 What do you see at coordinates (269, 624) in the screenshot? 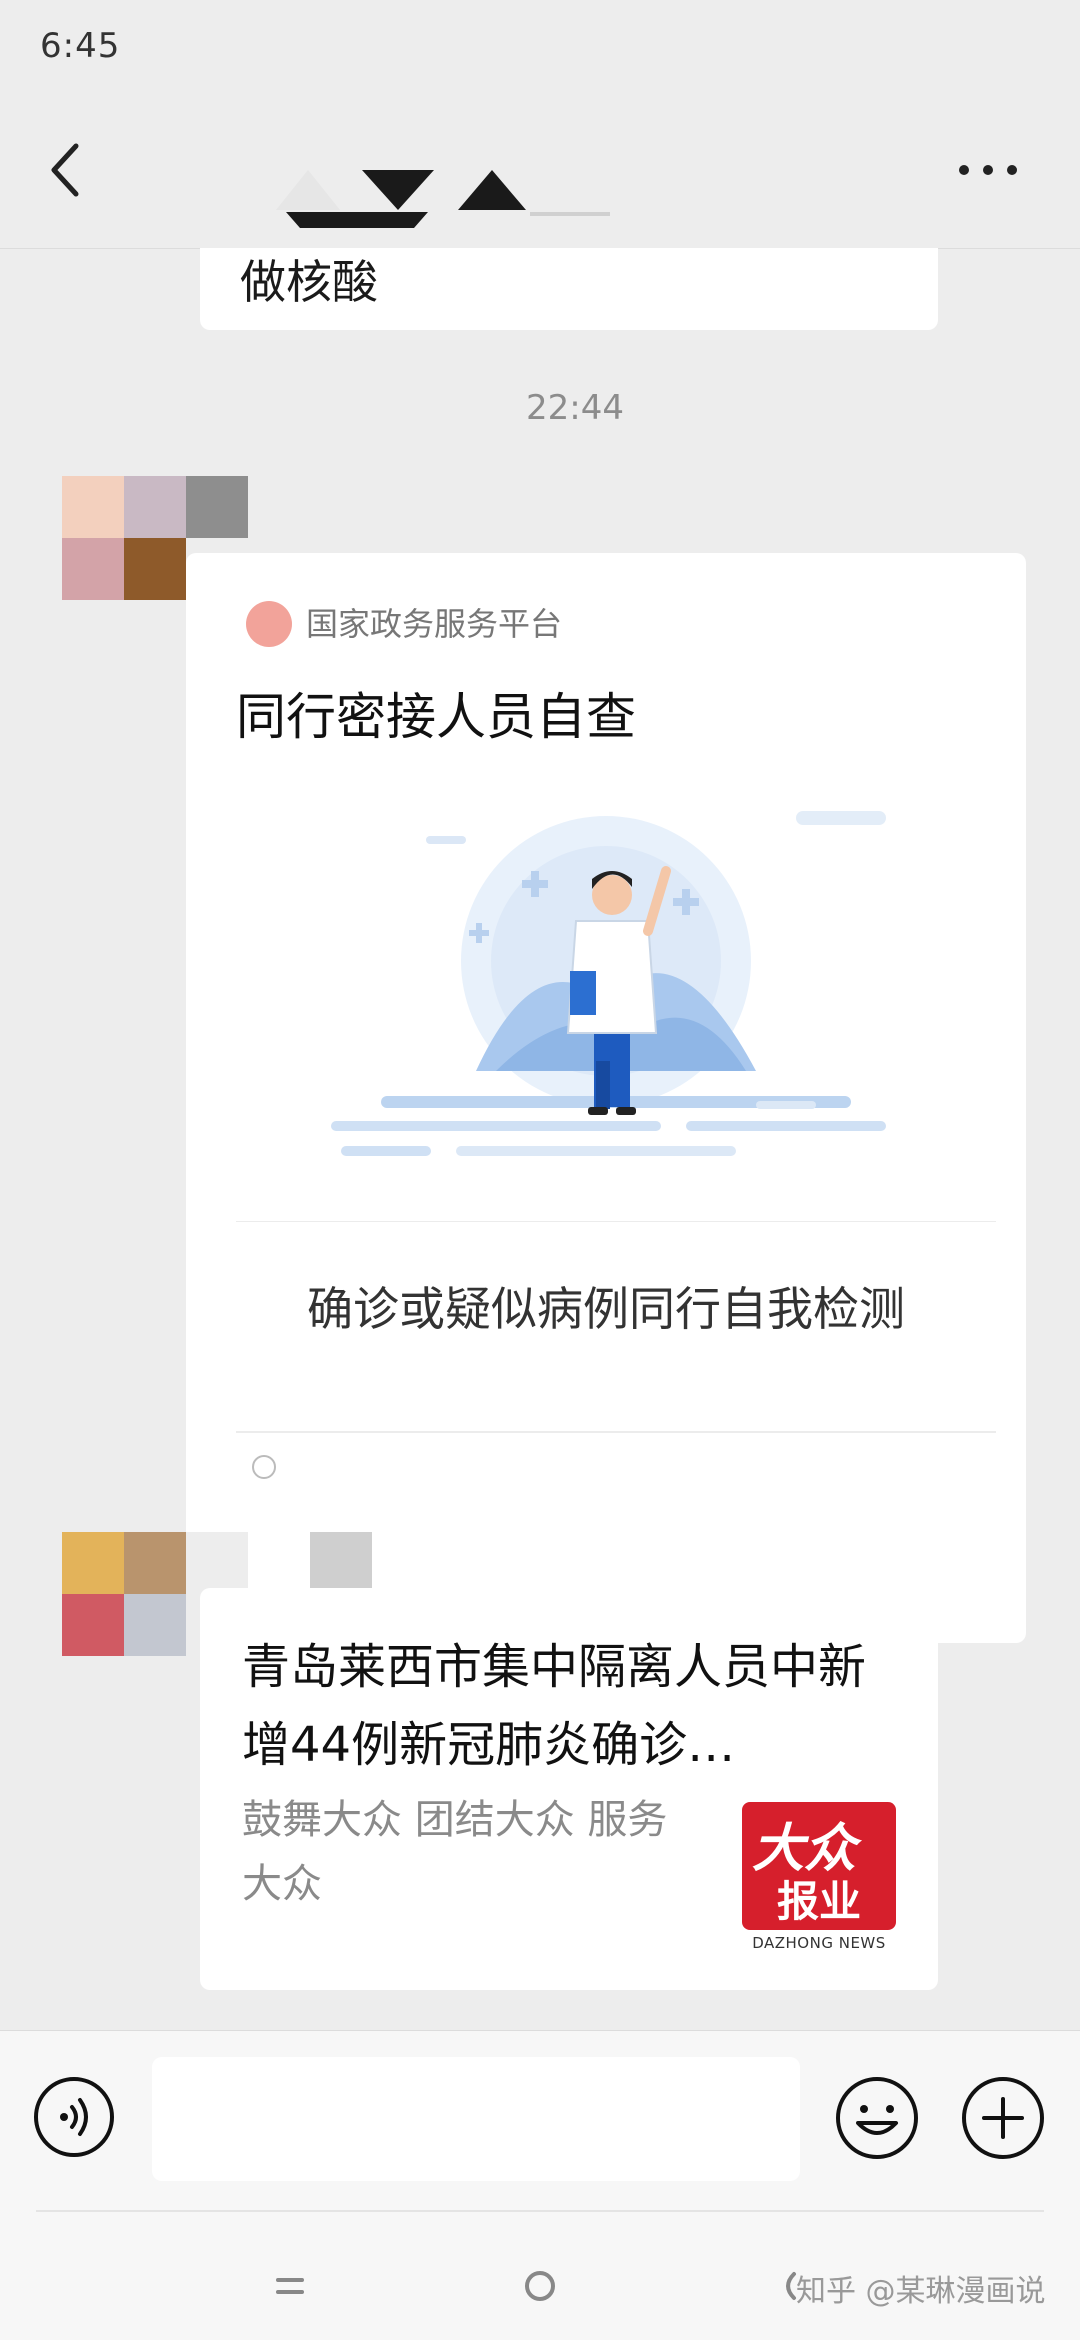
I see `mini-program-logo-icon` at bounding box center [269, 624].